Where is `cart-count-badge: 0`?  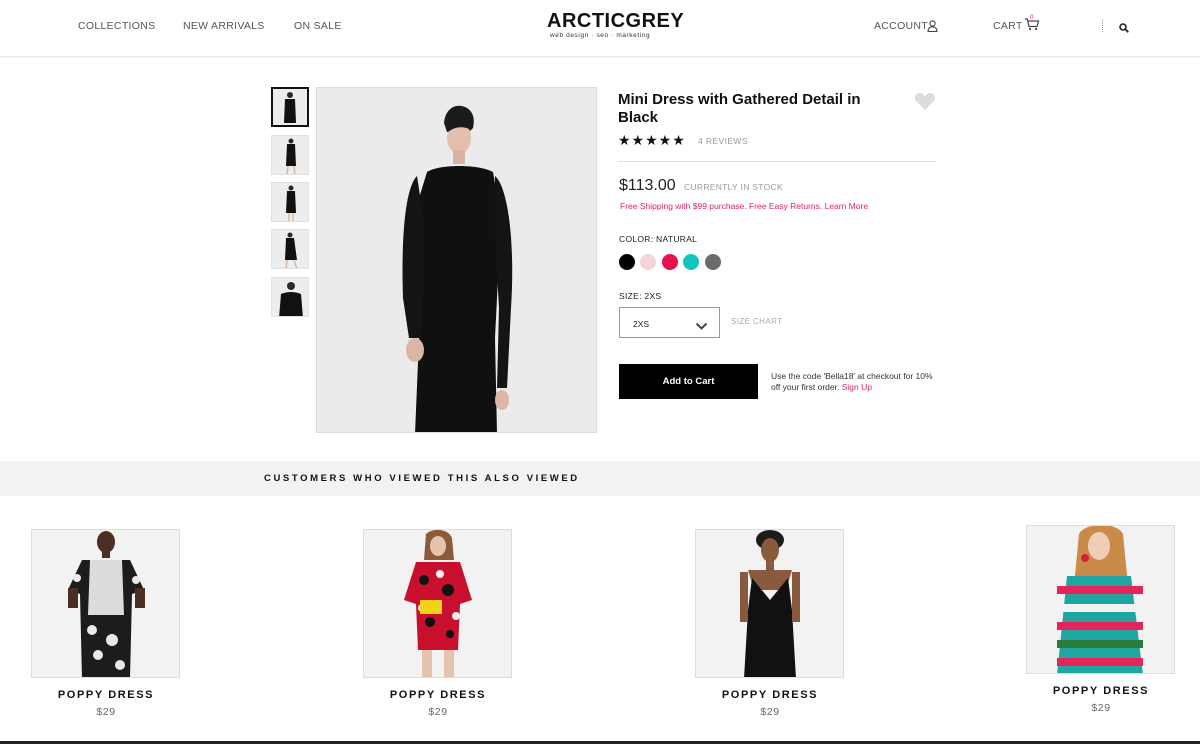
cart-count-badge: 0 is located at coordinates (1032, 18).